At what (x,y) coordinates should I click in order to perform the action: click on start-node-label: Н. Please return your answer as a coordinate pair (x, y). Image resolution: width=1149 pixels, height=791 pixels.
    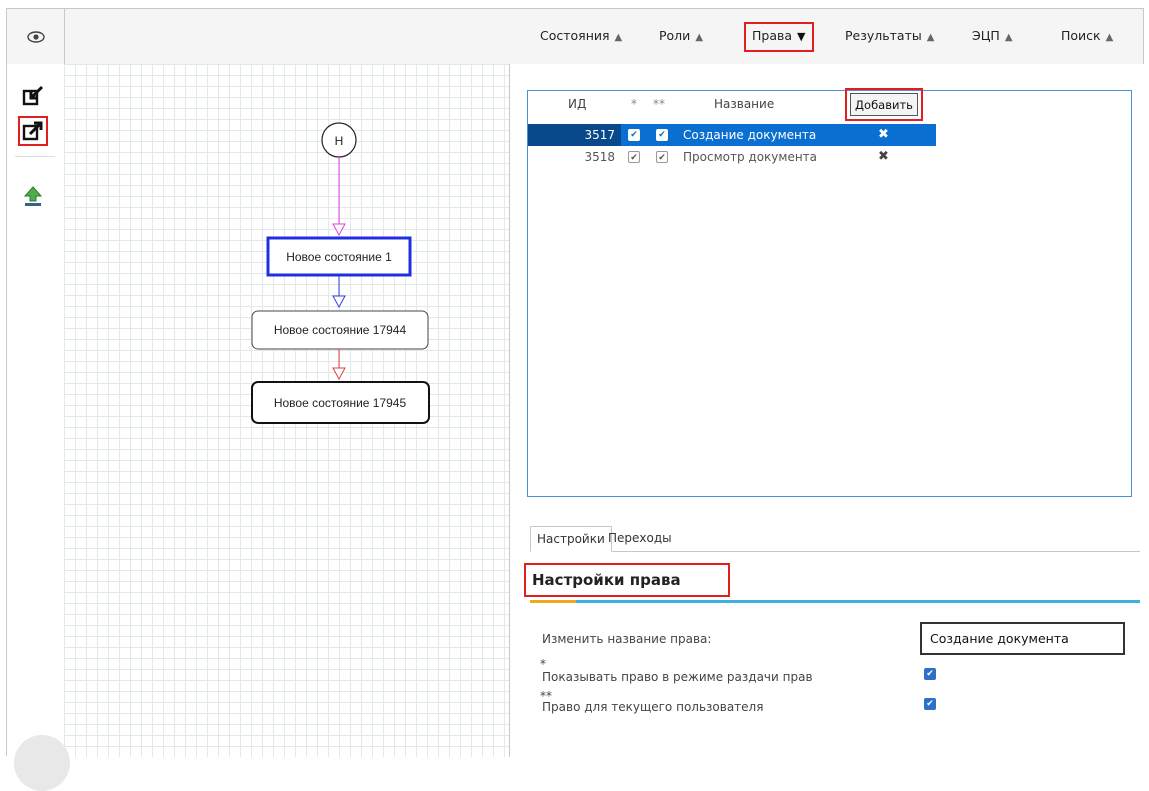
    Looking at the image, I should click on (339, 141).